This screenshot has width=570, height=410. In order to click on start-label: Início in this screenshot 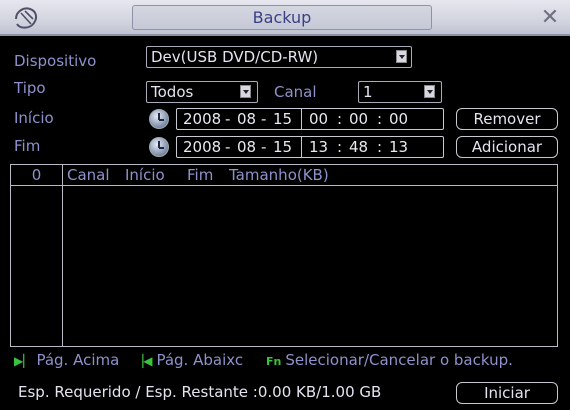, I will do `click(34, 118)`.